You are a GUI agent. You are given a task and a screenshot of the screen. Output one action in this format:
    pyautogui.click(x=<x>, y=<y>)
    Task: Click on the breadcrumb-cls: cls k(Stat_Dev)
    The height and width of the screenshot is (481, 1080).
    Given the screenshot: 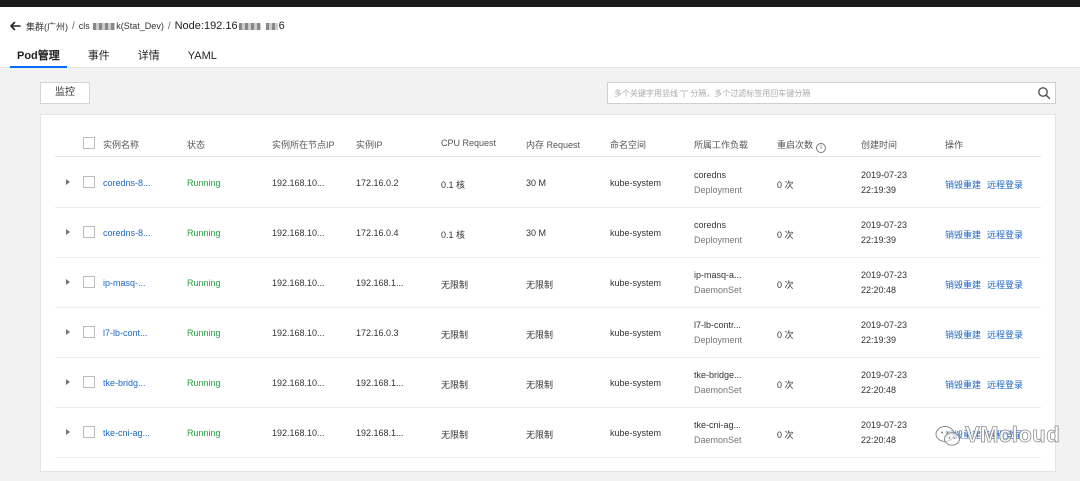 What is the action you would take?
    pyautogui.click(x=121, y=26)
    